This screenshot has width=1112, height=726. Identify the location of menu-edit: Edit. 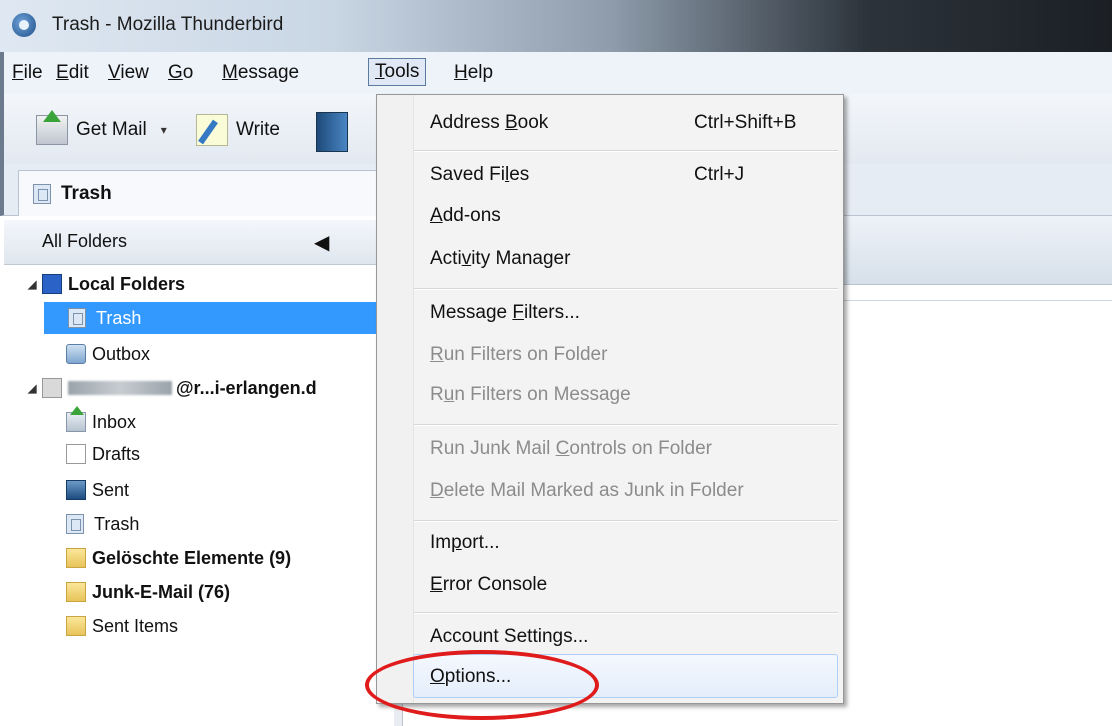
(72, 73).